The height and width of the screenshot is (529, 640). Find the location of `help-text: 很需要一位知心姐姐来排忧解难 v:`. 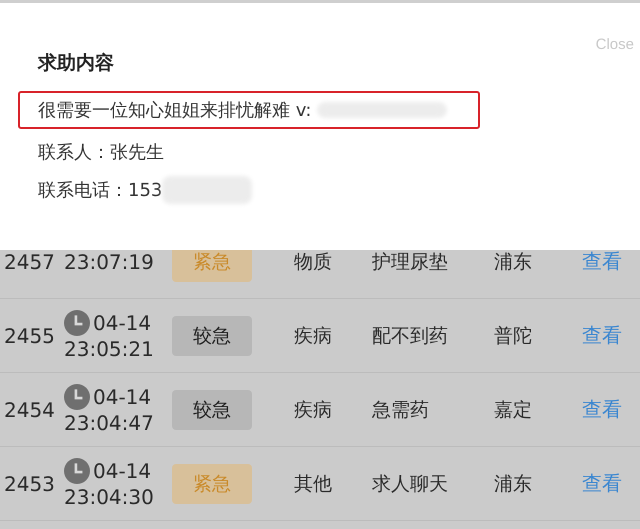

help-text: 很需要一位知心姐姐来排忧解难 v: is located at coordinates (175, 110).